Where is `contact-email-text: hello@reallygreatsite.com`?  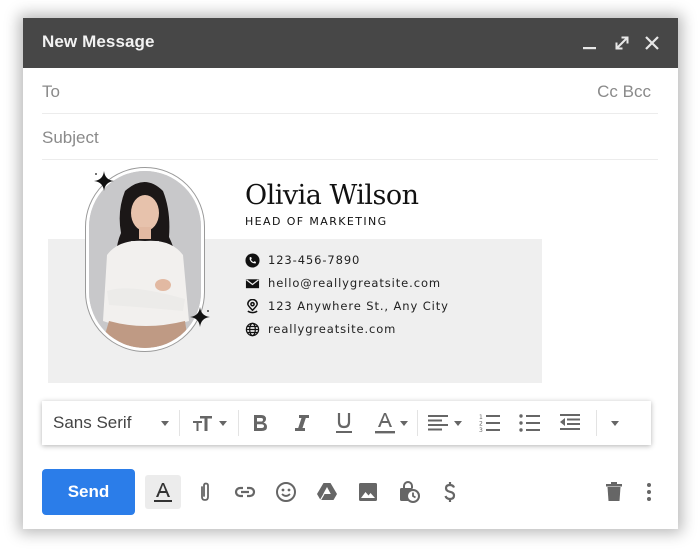
contact-email-text: hello@reallygreatsite.com is located at coordinates (354, 283).